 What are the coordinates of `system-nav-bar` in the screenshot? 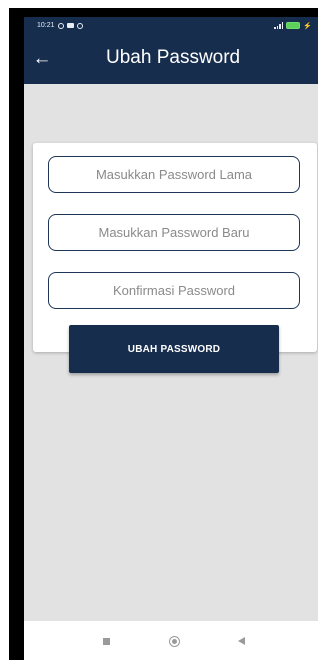 It's located at (171, 640).